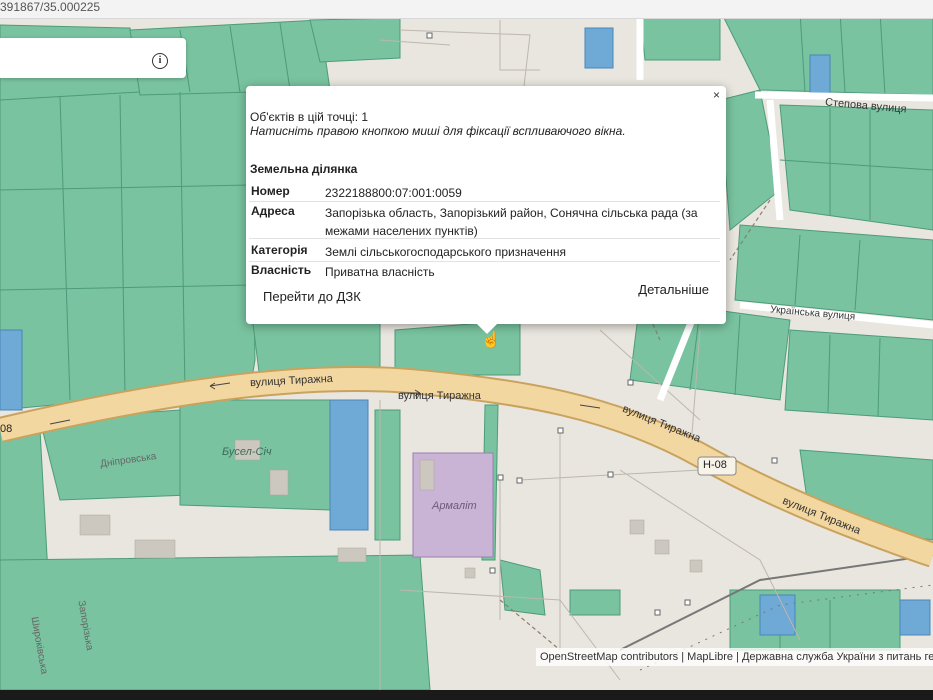  Describe the element at coordinates (439, 396) in the screenshot. I see `map-label-street-tyrazhna-2: вулиця Тиражна` at that location.